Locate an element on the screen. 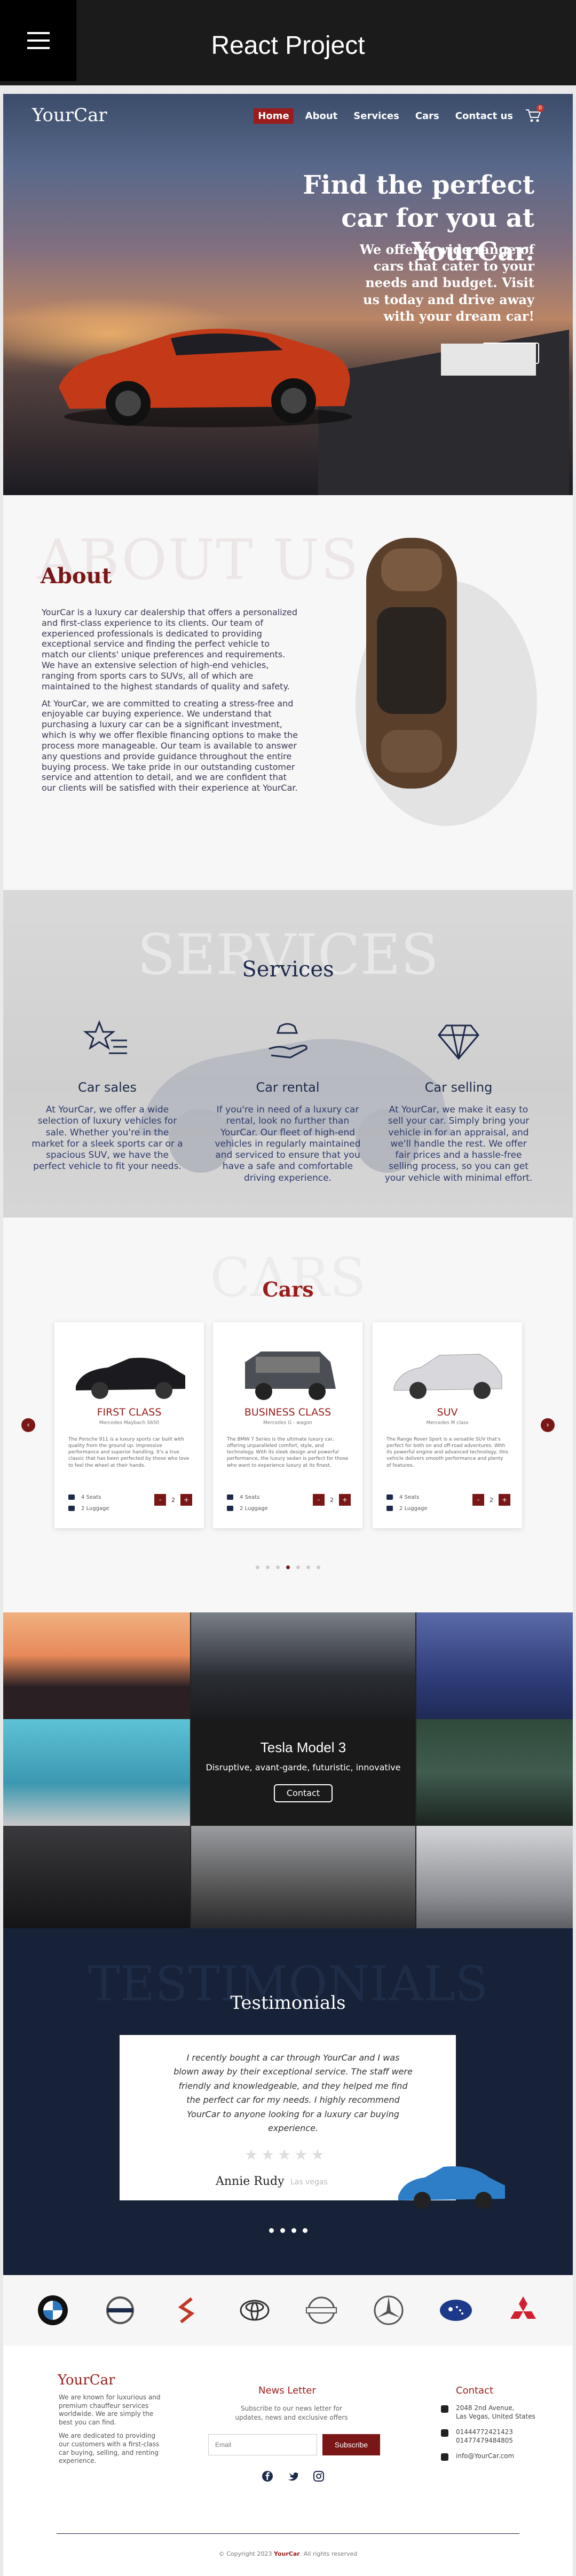 This screenshot has height=2576, width=576. carousel-dots is located at coordinates (288, 1566).